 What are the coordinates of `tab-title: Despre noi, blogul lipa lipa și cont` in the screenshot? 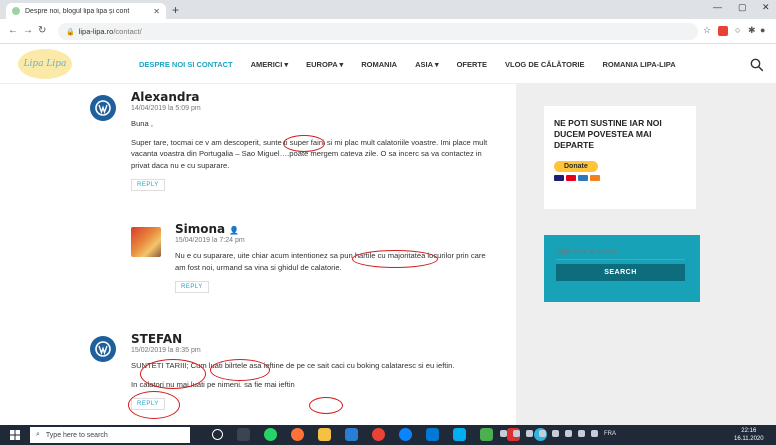 It's located at (77, 11).